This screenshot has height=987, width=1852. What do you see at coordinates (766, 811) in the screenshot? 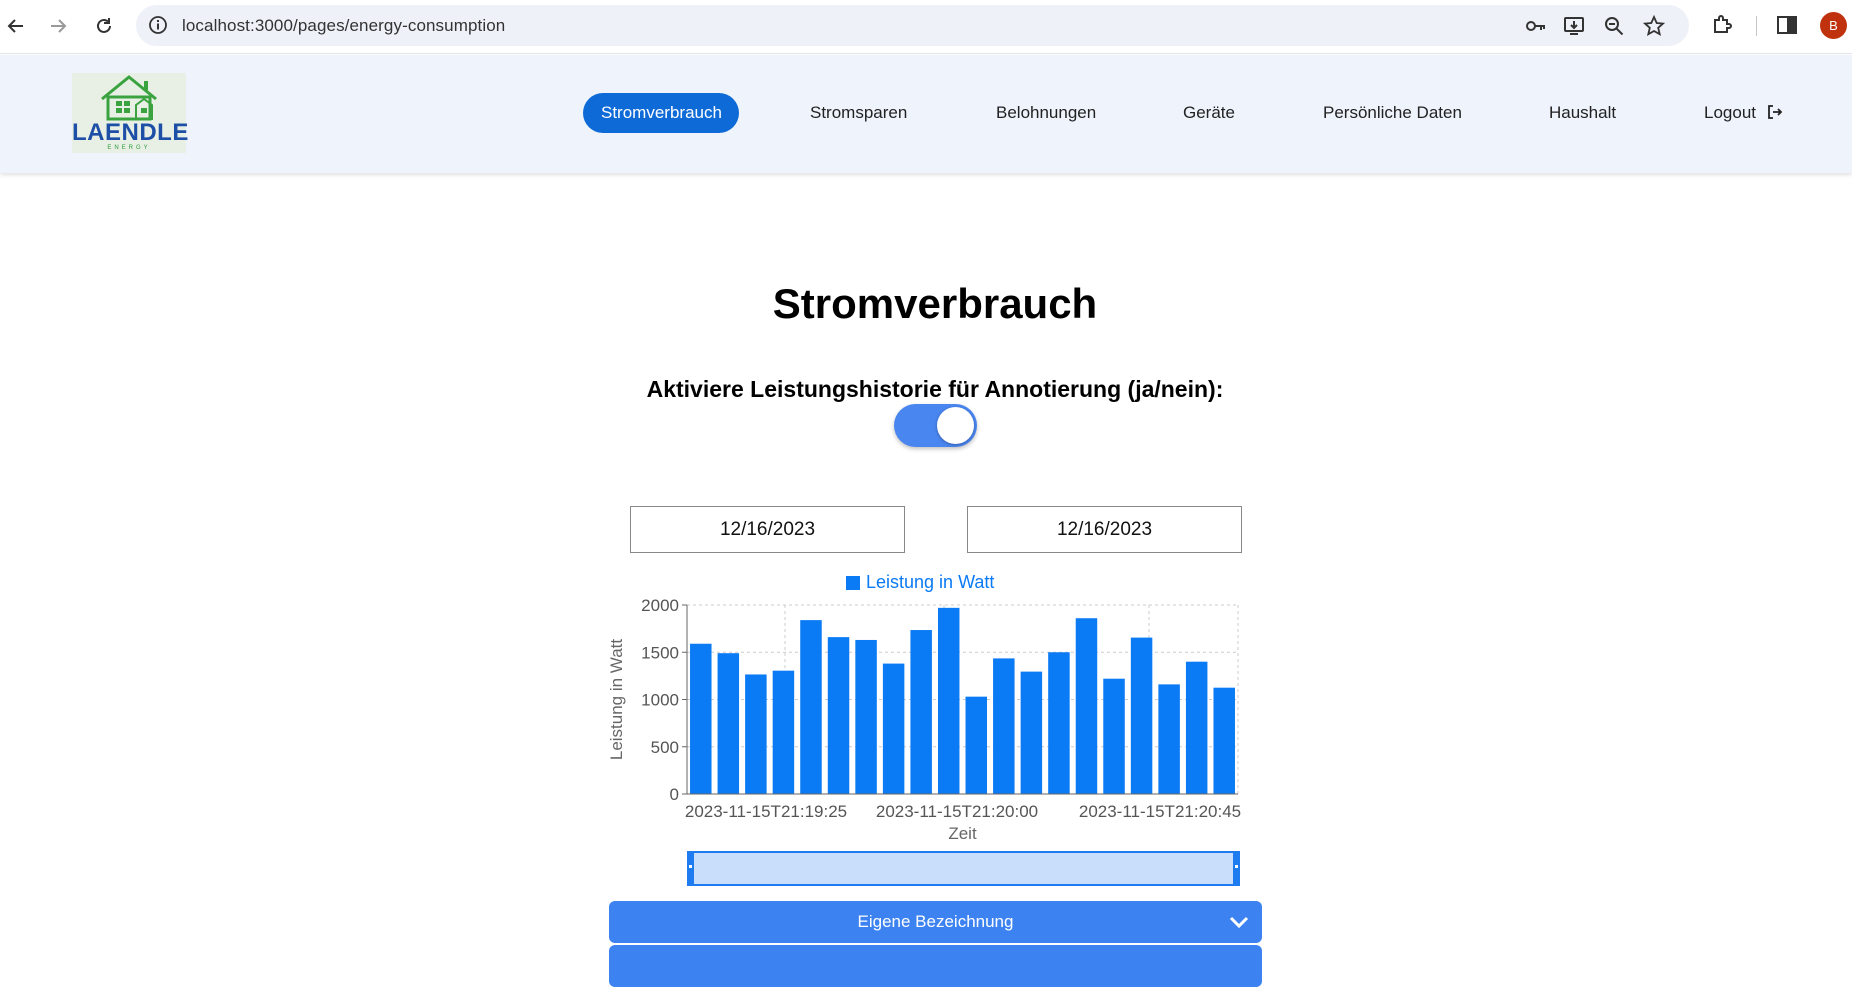
I see `x-tick-label: 2023-11-15T21:19:25` at bounding box center [766, 811].